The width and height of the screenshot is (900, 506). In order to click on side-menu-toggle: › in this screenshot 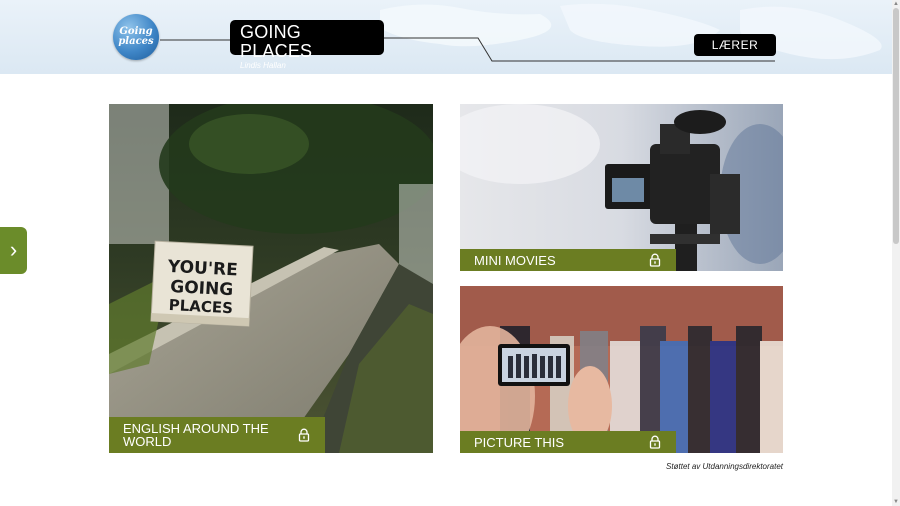, I will do `click(13, 250)`.